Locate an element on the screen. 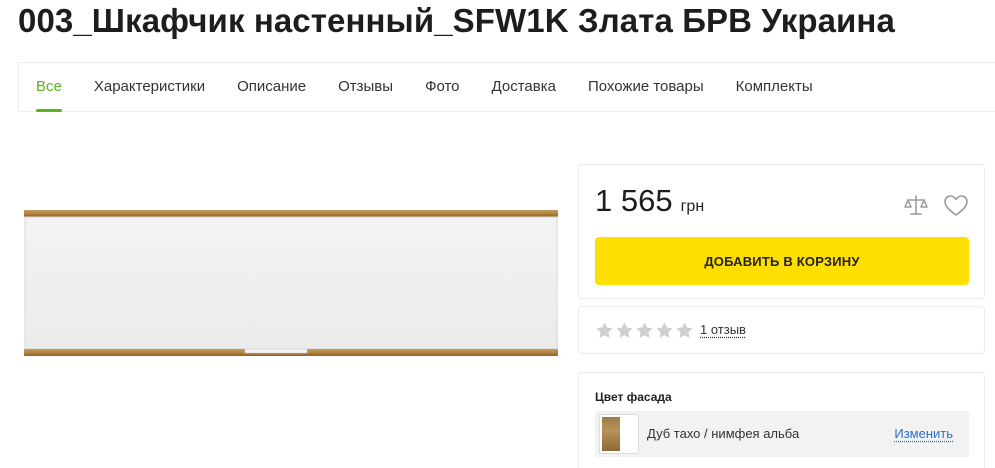 The width and height of the screenshot is (995, 468). tab-photo: Фото is located at coordinates (442, 87).